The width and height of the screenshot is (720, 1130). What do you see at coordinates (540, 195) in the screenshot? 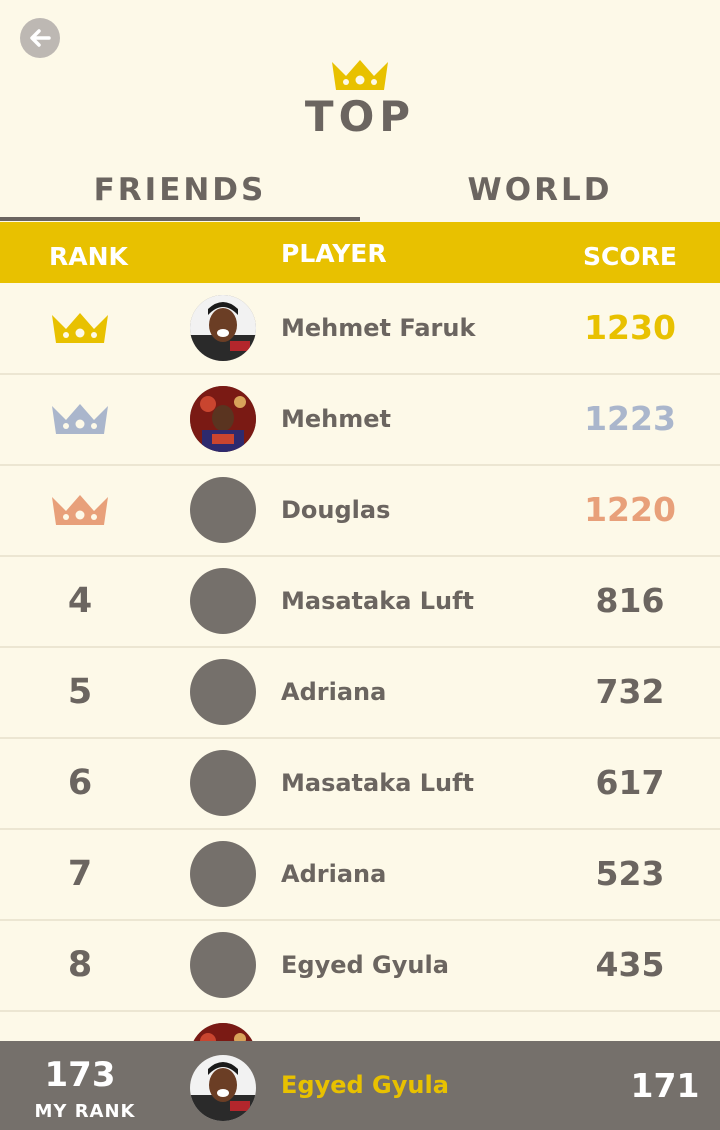
I see `tab-world: WORLD` at bounding box center [540, 195].